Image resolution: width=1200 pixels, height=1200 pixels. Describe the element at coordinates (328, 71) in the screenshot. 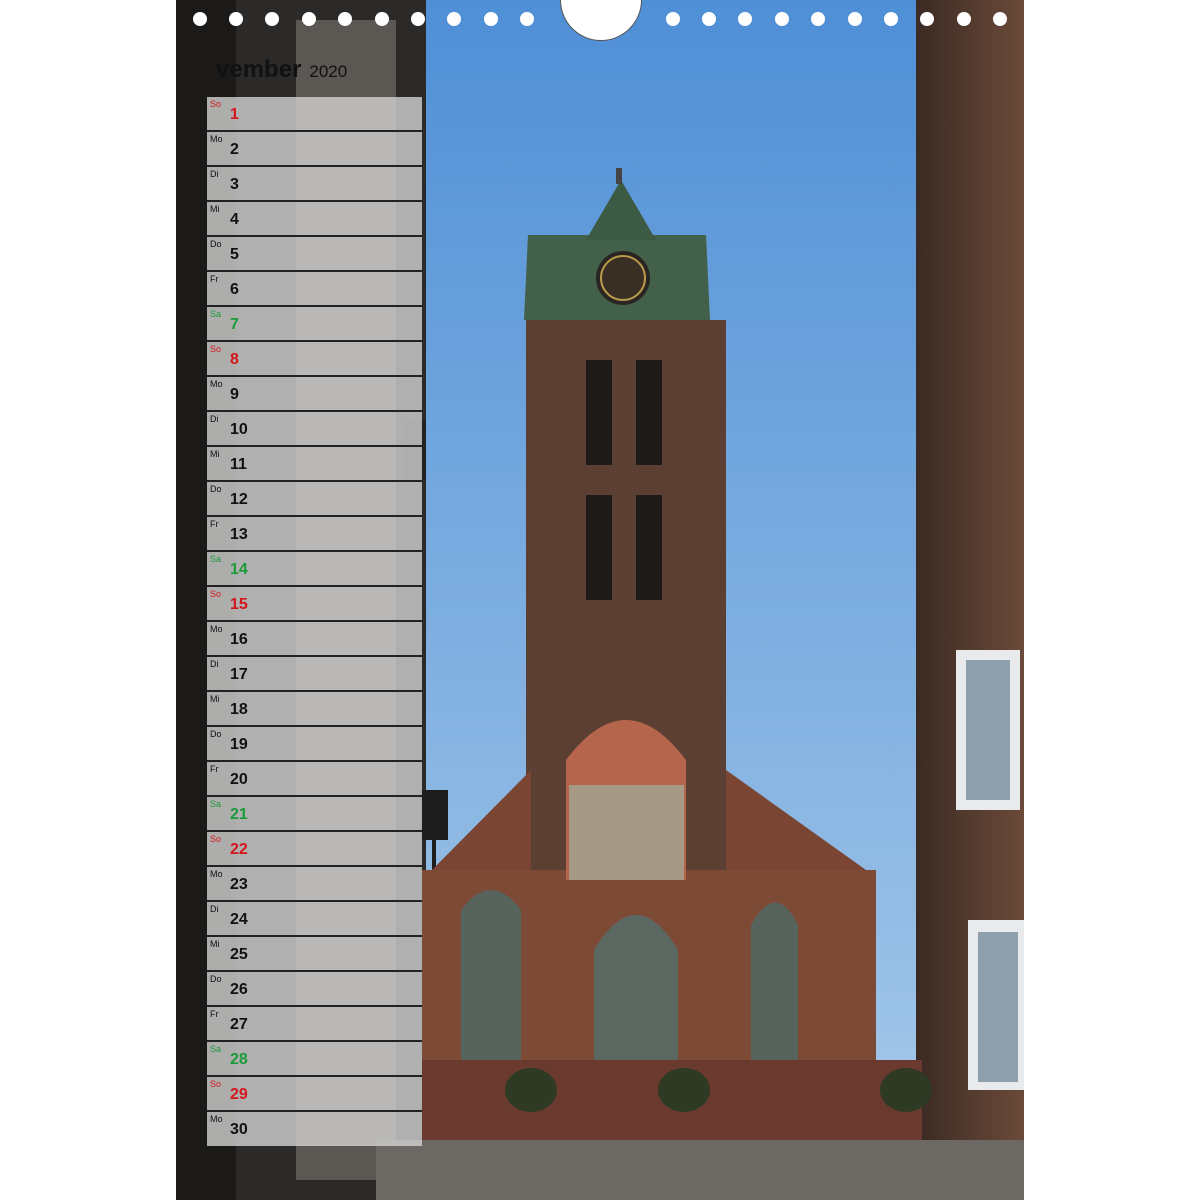

I see `year-label: 2020` at that location.